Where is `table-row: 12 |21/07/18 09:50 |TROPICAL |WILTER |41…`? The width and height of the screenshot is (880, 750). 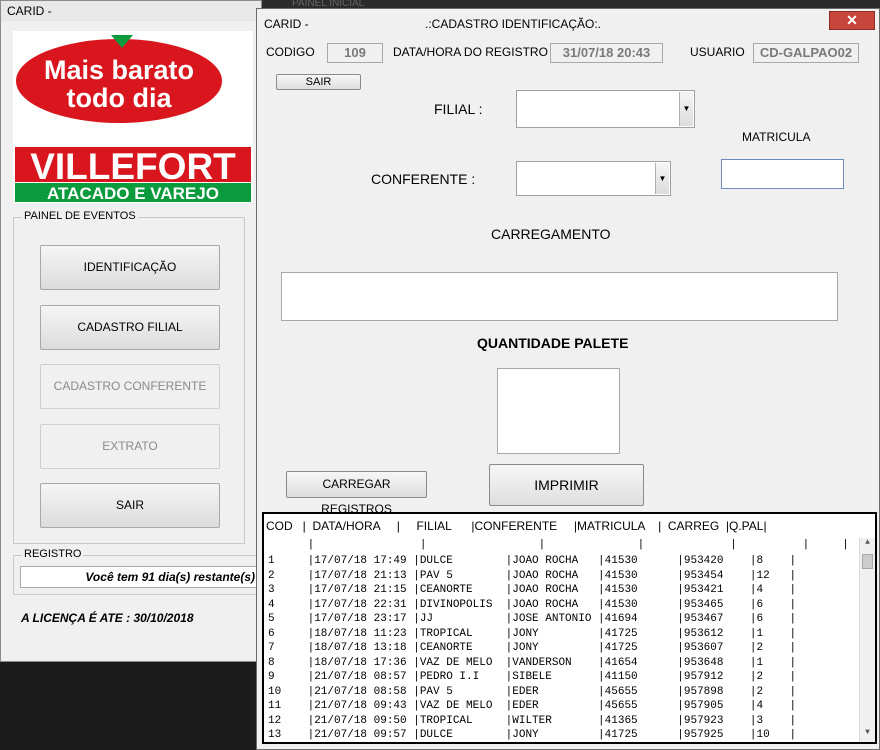
table-row: 12 |21/07/18 09:50 |TROPICAL |WILTER |41… is located at coordinates (532, 721).